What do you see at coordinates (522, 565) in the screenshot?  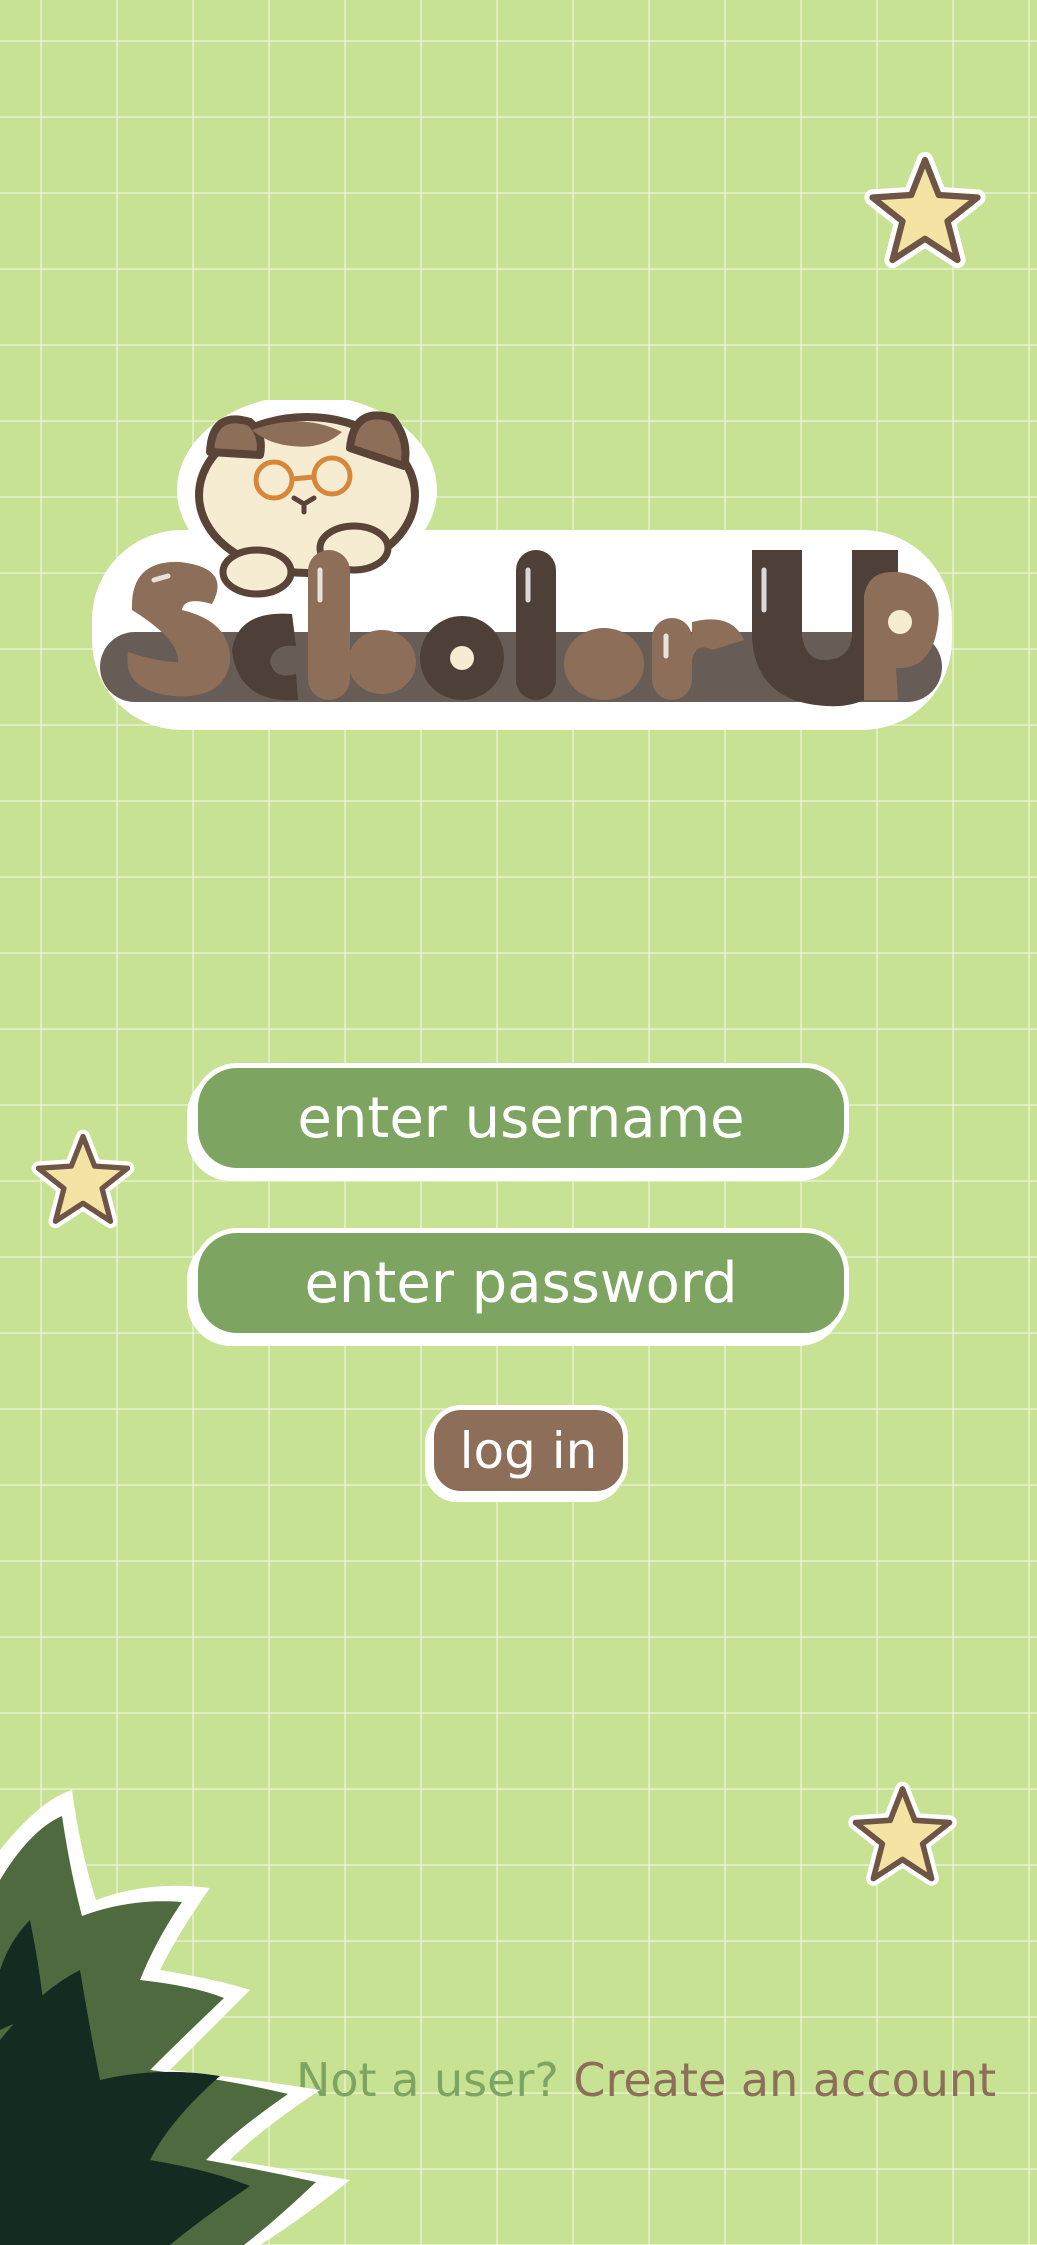 I see `app-logo` at bounding box center [522, 565].